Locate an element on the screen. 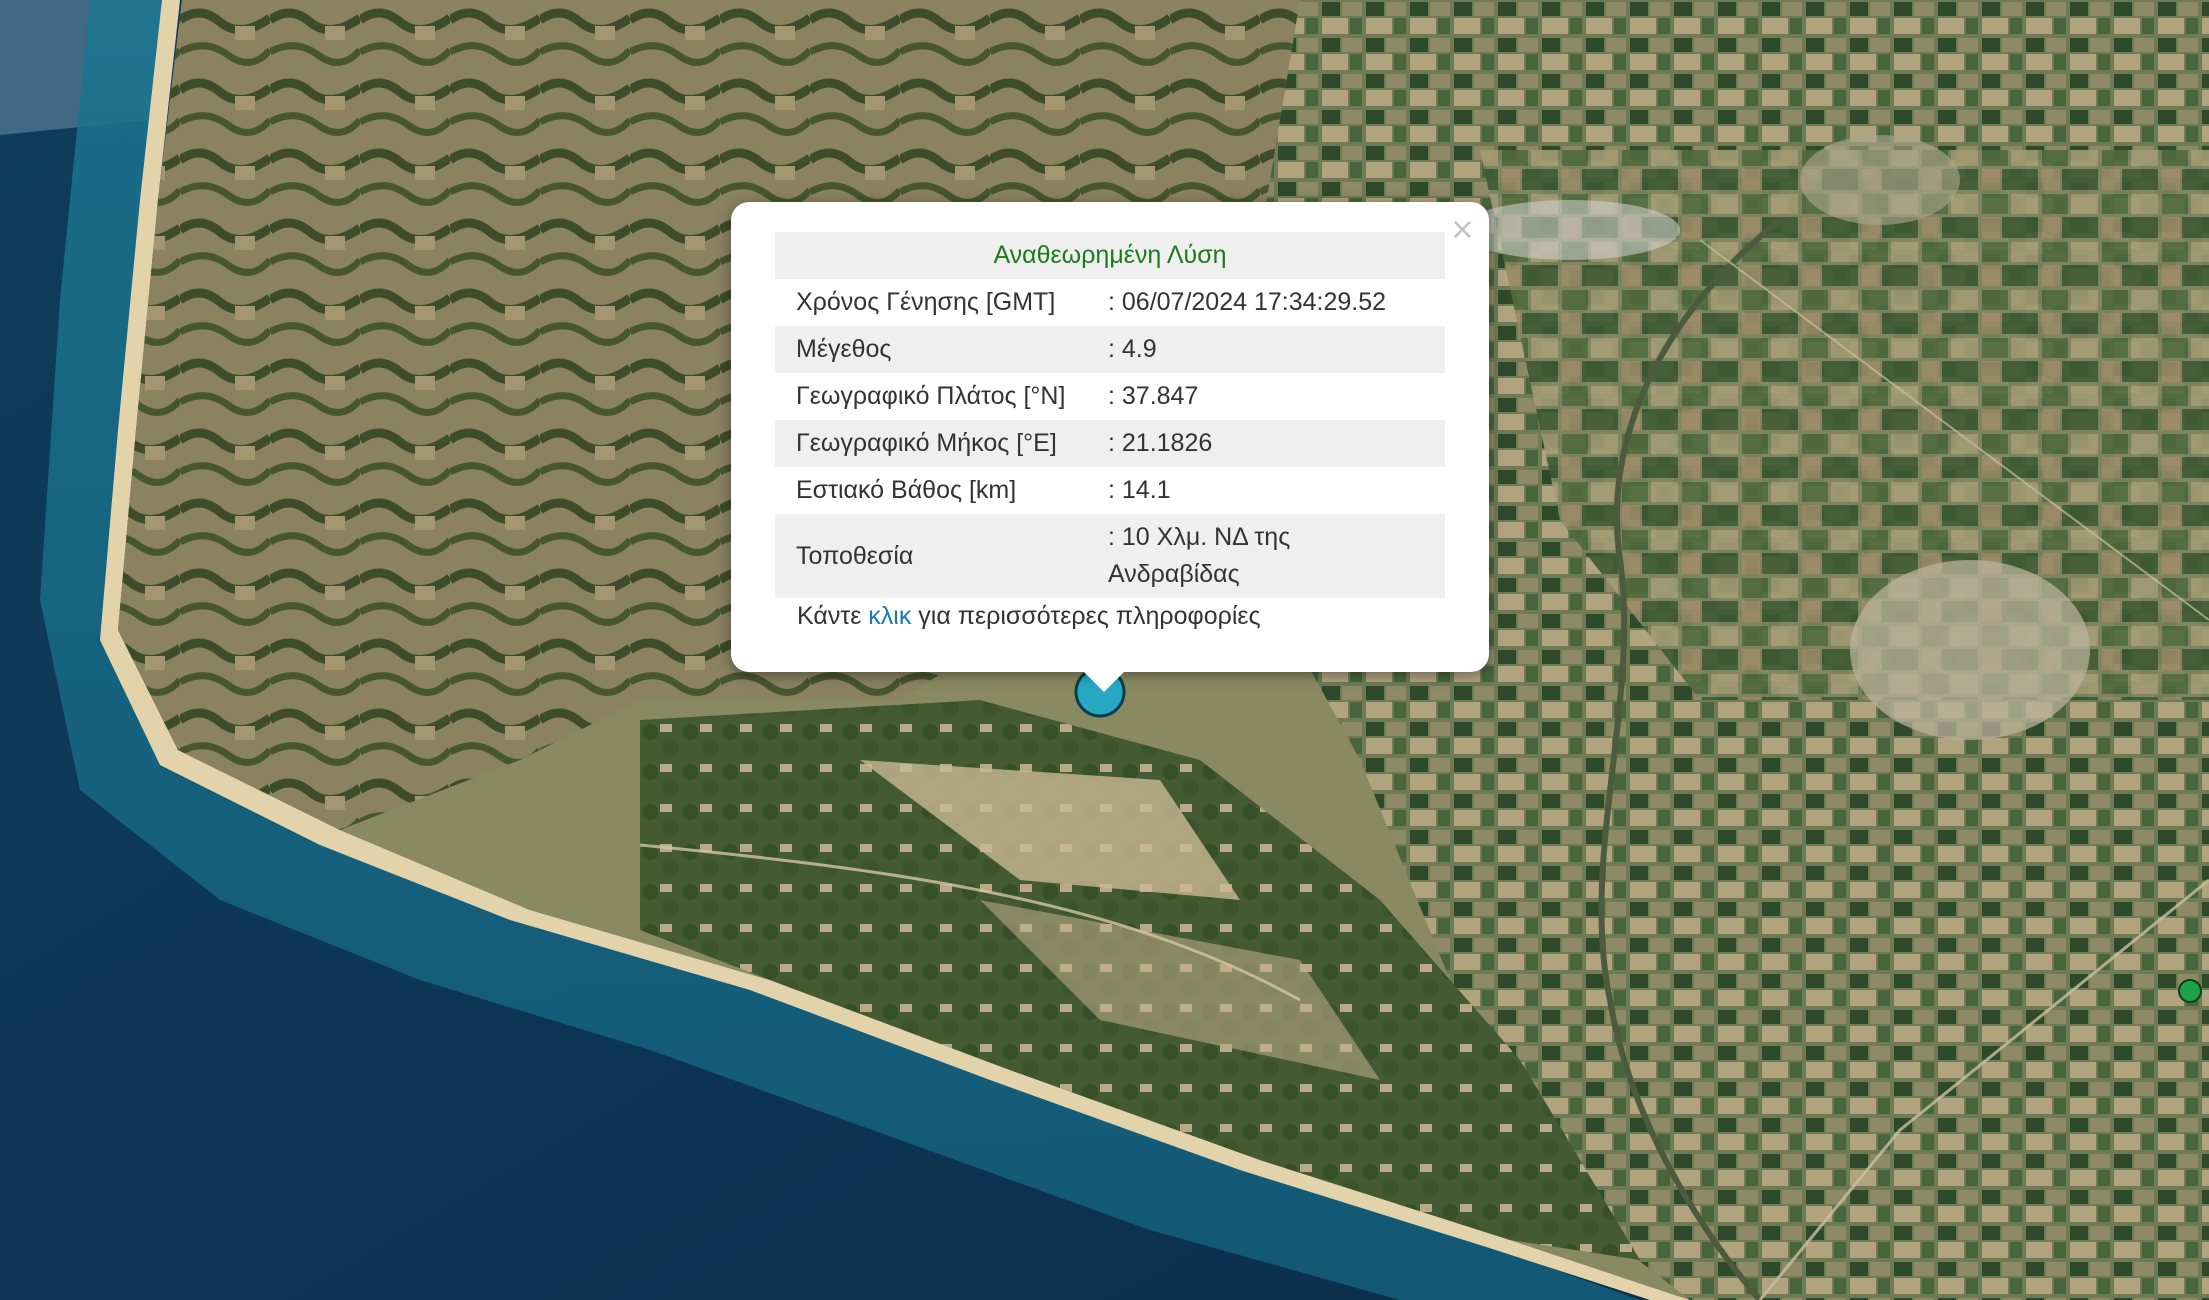  more-info-prefix: Κάντε is located at coordinates (833, 616).